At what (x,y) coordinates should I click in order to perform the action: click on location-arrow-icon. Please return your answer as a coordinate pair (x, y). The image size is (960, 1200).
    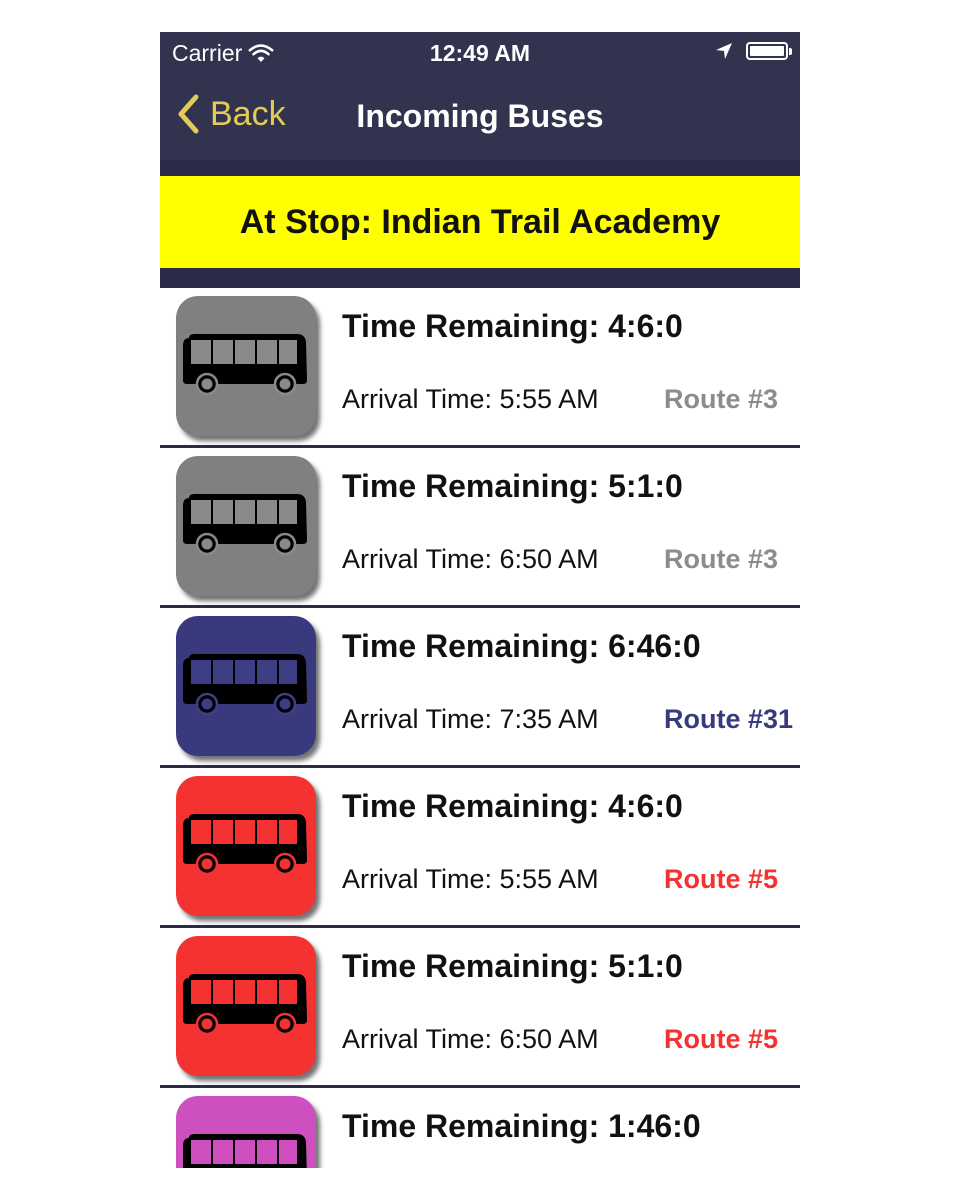
    Looking at the image, I should click on (724, 51).